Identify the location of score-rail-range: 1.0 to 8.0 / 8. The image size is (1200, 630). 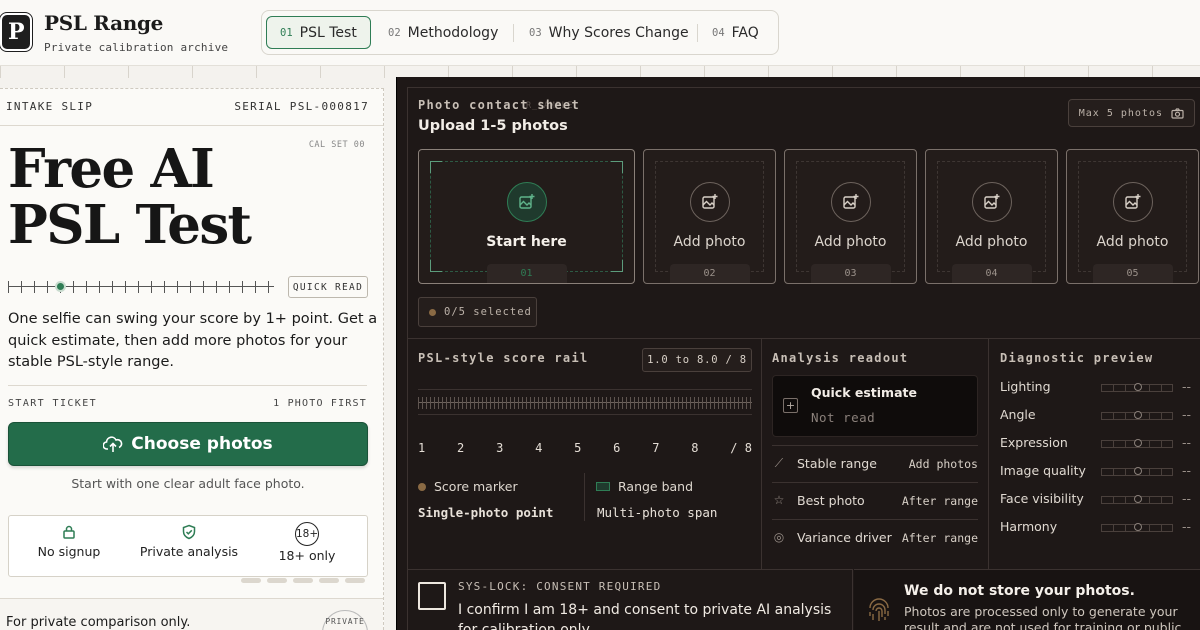
(697, 360).